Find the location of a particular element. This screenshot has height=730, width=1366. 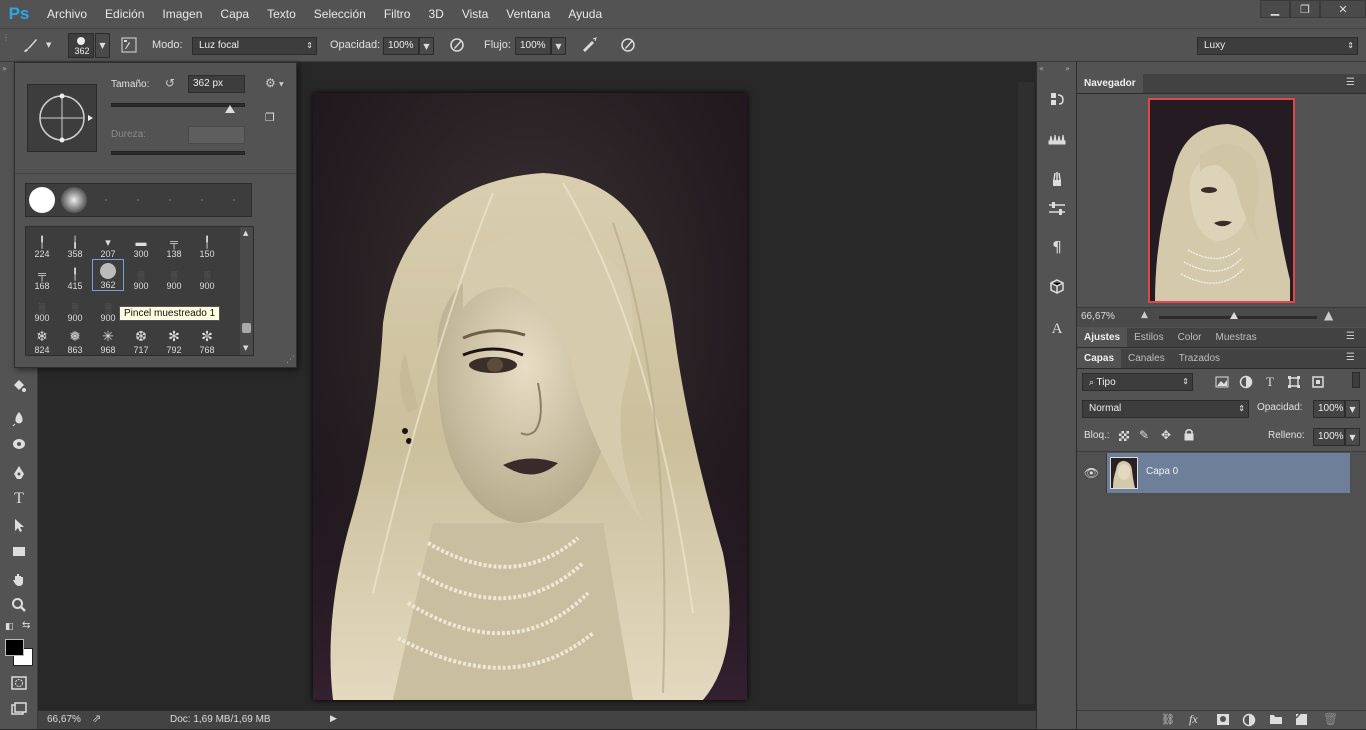

restore-button: ❐ is located at coordinates (1305, 9).